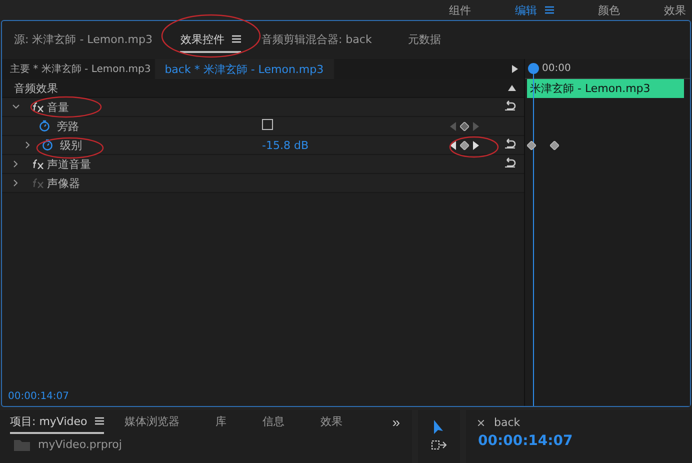 The image size is (692, 463). I want to click on section-title: 音频效果, so click(36, 88).